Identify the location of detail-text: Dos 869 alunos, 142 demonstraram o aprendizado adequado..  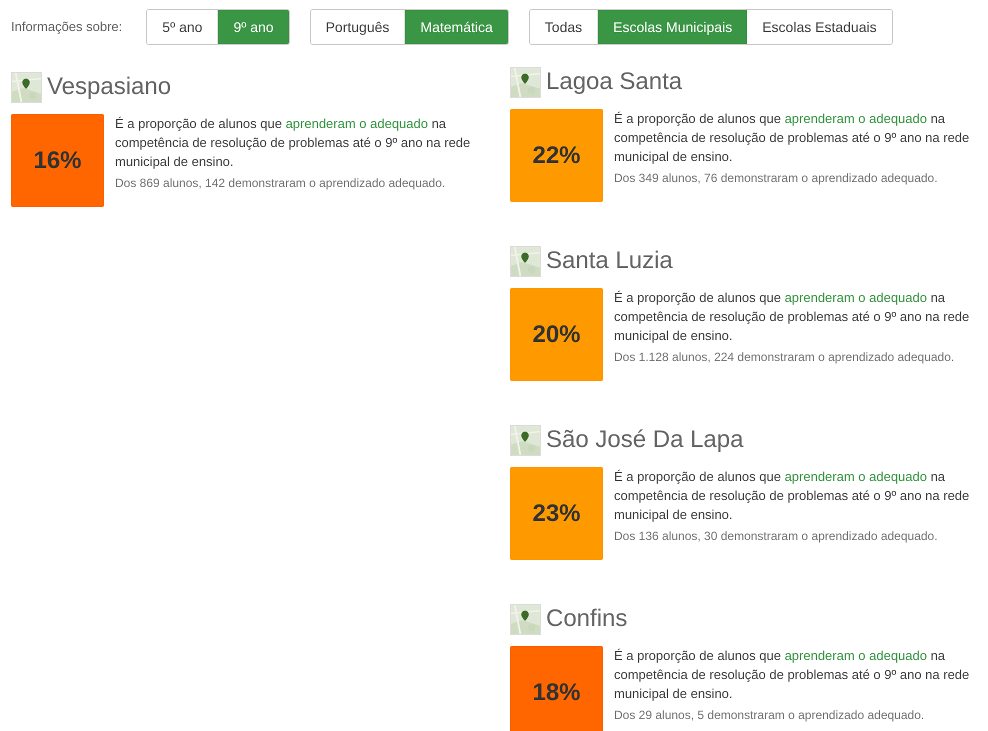
(280, 183).